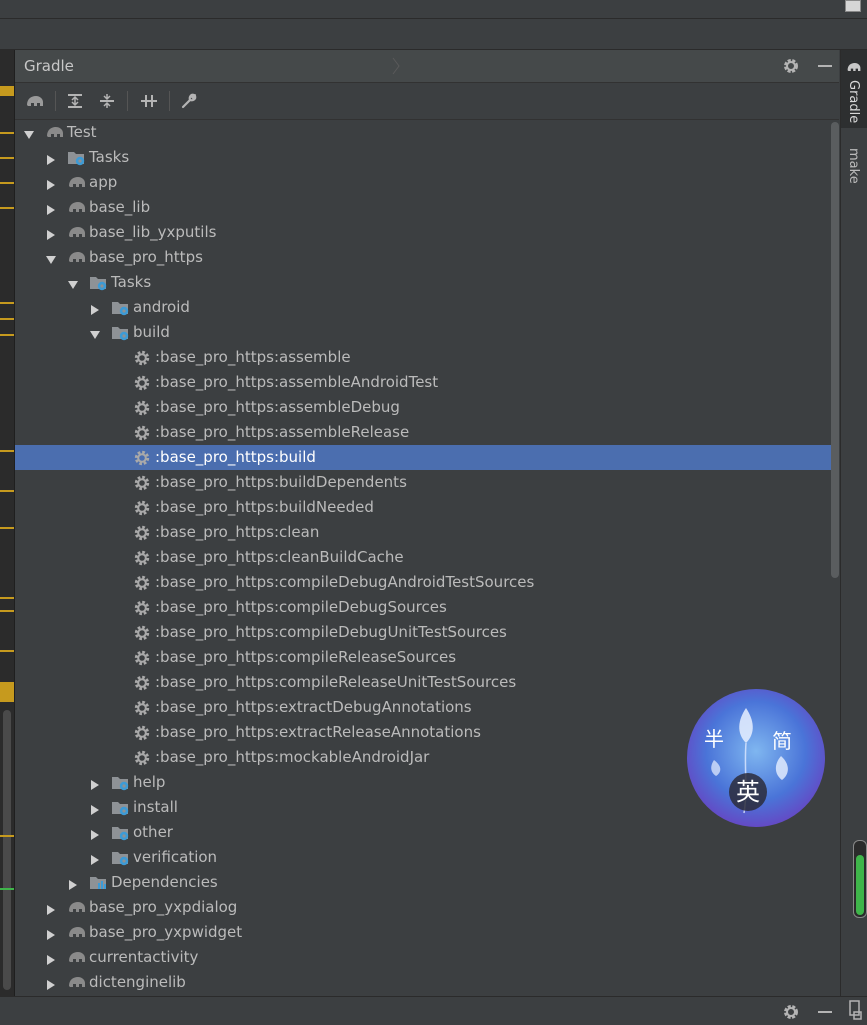 Image resolution: width=867 pixels, height=1025 pixels. I want to click on tree-item: base_lib_yxputils, so click(427, 232).